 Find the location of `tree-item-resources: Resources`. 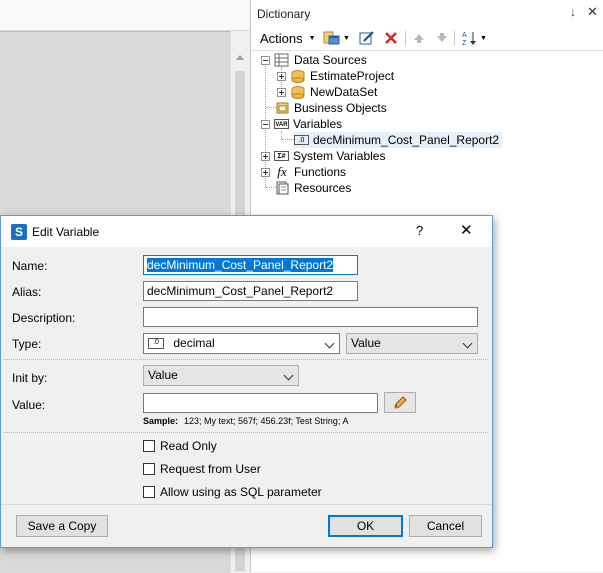

tree-item-resources: Resources is located at coordinates (312, 188).